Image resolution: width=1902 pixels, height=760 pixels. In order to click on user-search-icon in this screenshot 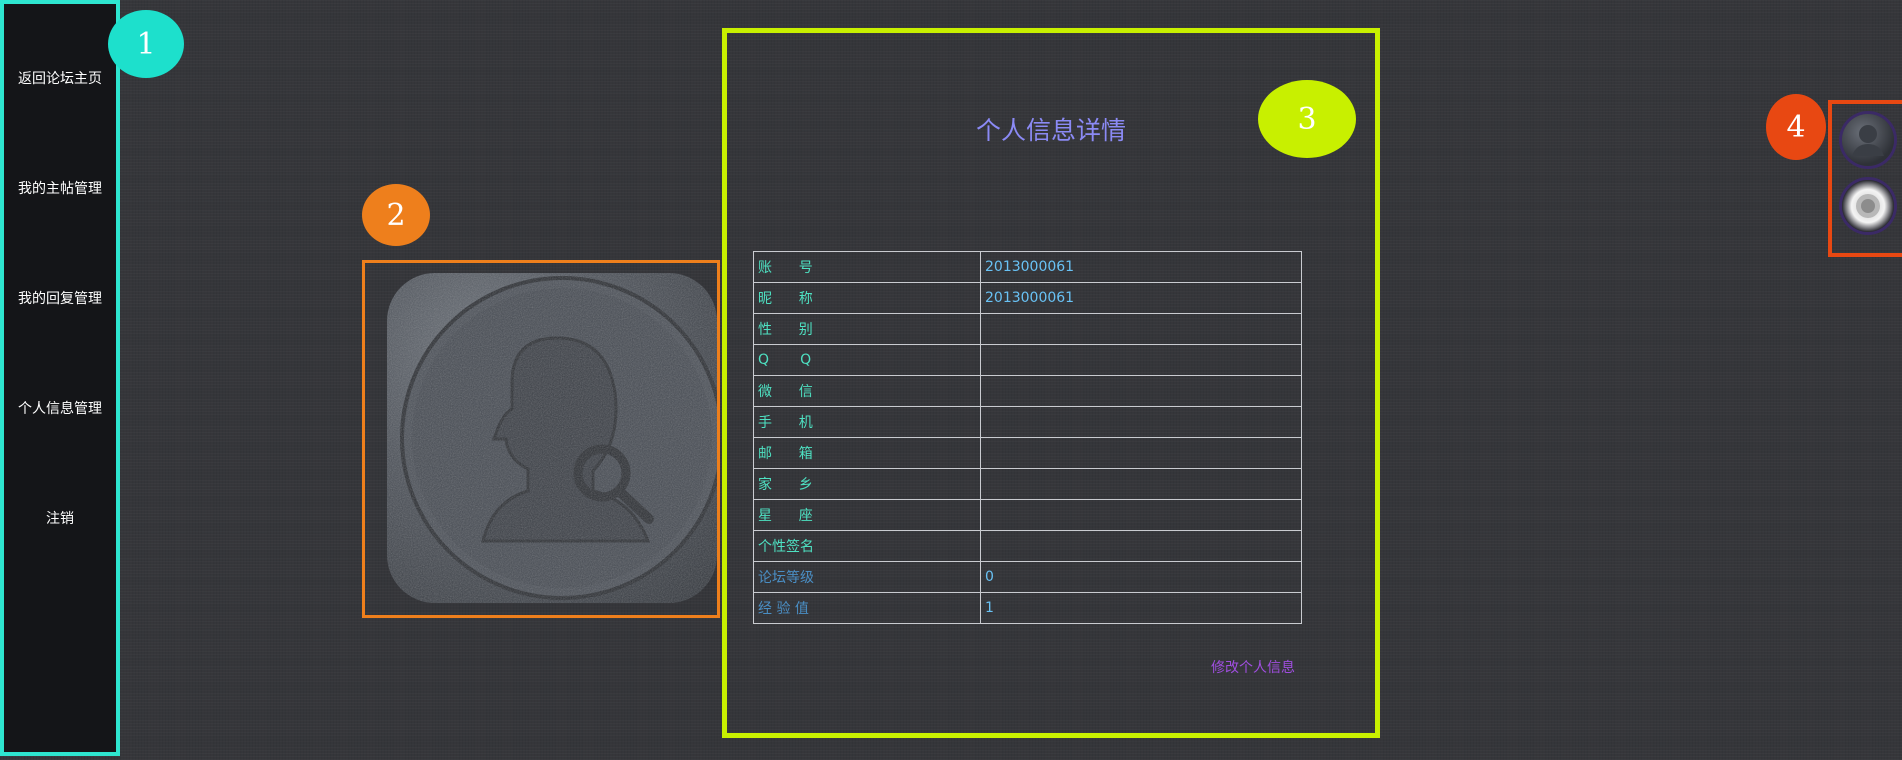, I will do `click(552, 438)`.